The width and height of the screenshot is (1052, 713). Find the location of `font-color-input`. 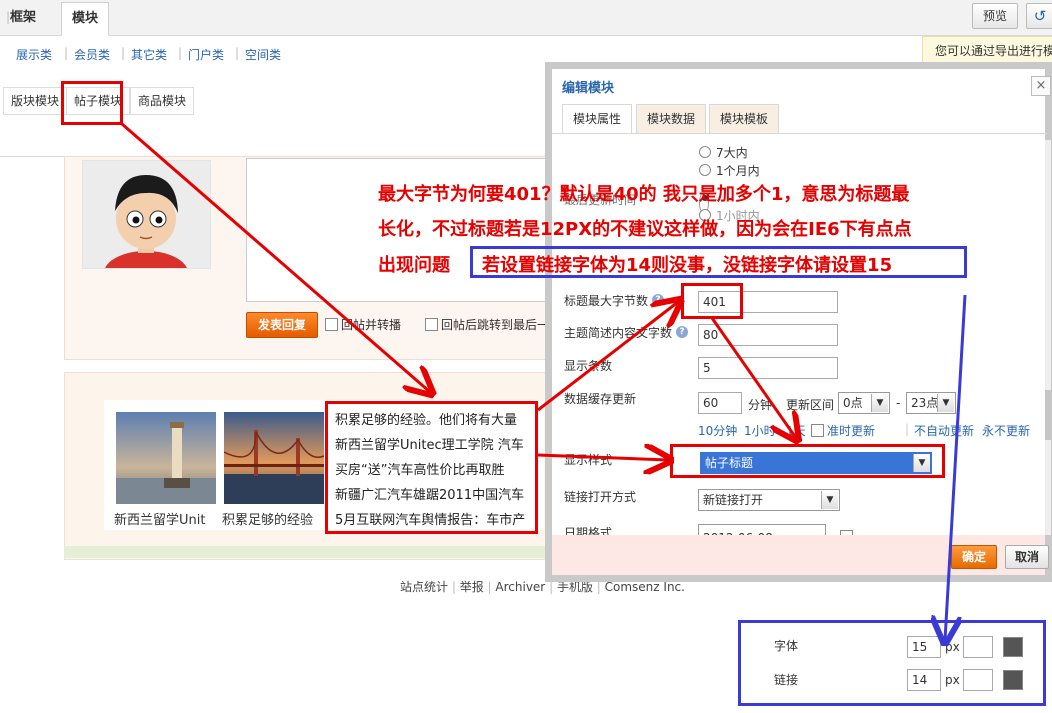

font-color-input is located at coordinates (978, 647).